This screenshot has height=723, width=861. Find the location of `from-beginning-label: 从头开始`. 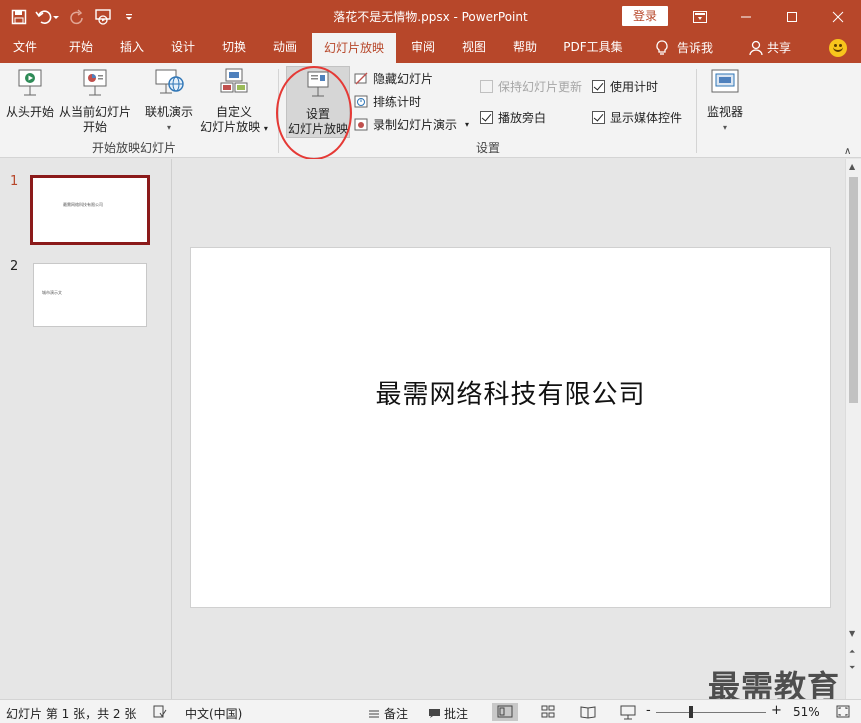

from-beginning-label: 从头开始 is located at coordinates (29, 112).